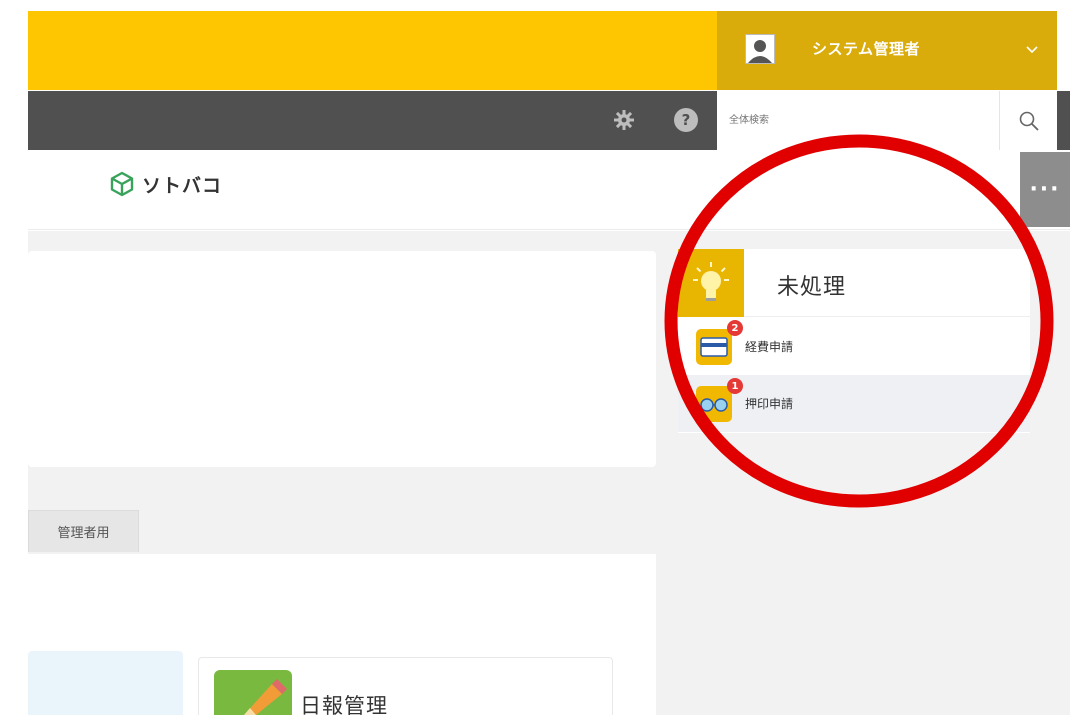  I want to click on tab-admin: 管理者用, so click(83, 531).